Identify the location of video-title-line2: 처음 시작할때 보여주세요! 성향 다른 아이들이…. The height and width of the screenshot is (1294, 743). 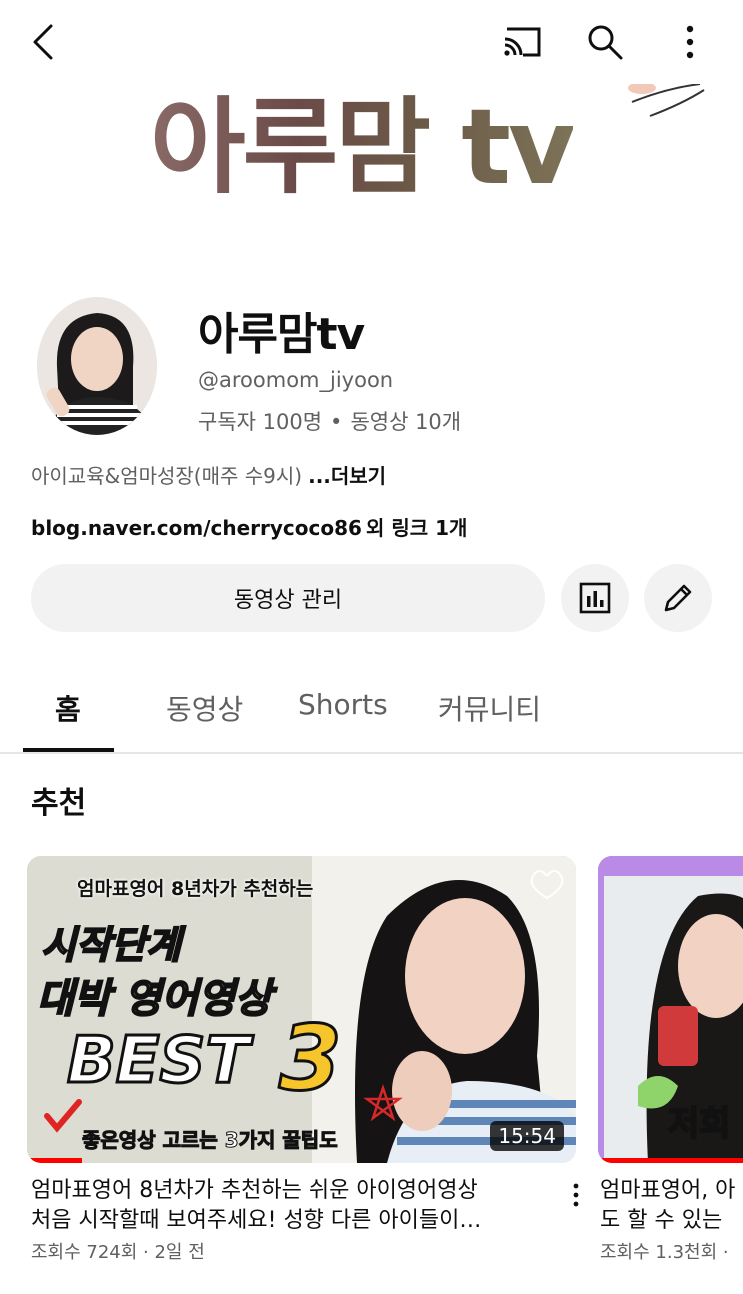
(256, 1220).